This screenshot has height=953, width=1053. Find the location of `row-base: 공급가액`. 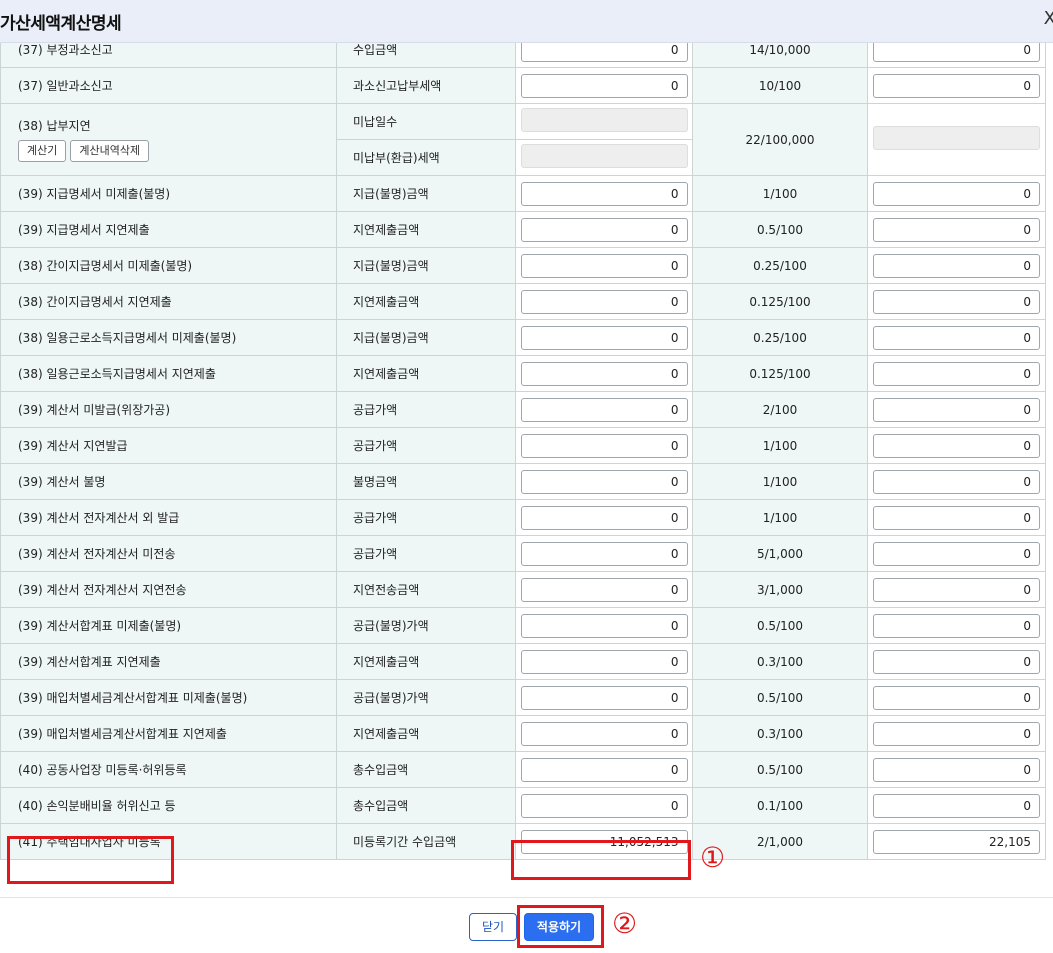

row-base: 공급가액 is located at coordinates (426, 445).